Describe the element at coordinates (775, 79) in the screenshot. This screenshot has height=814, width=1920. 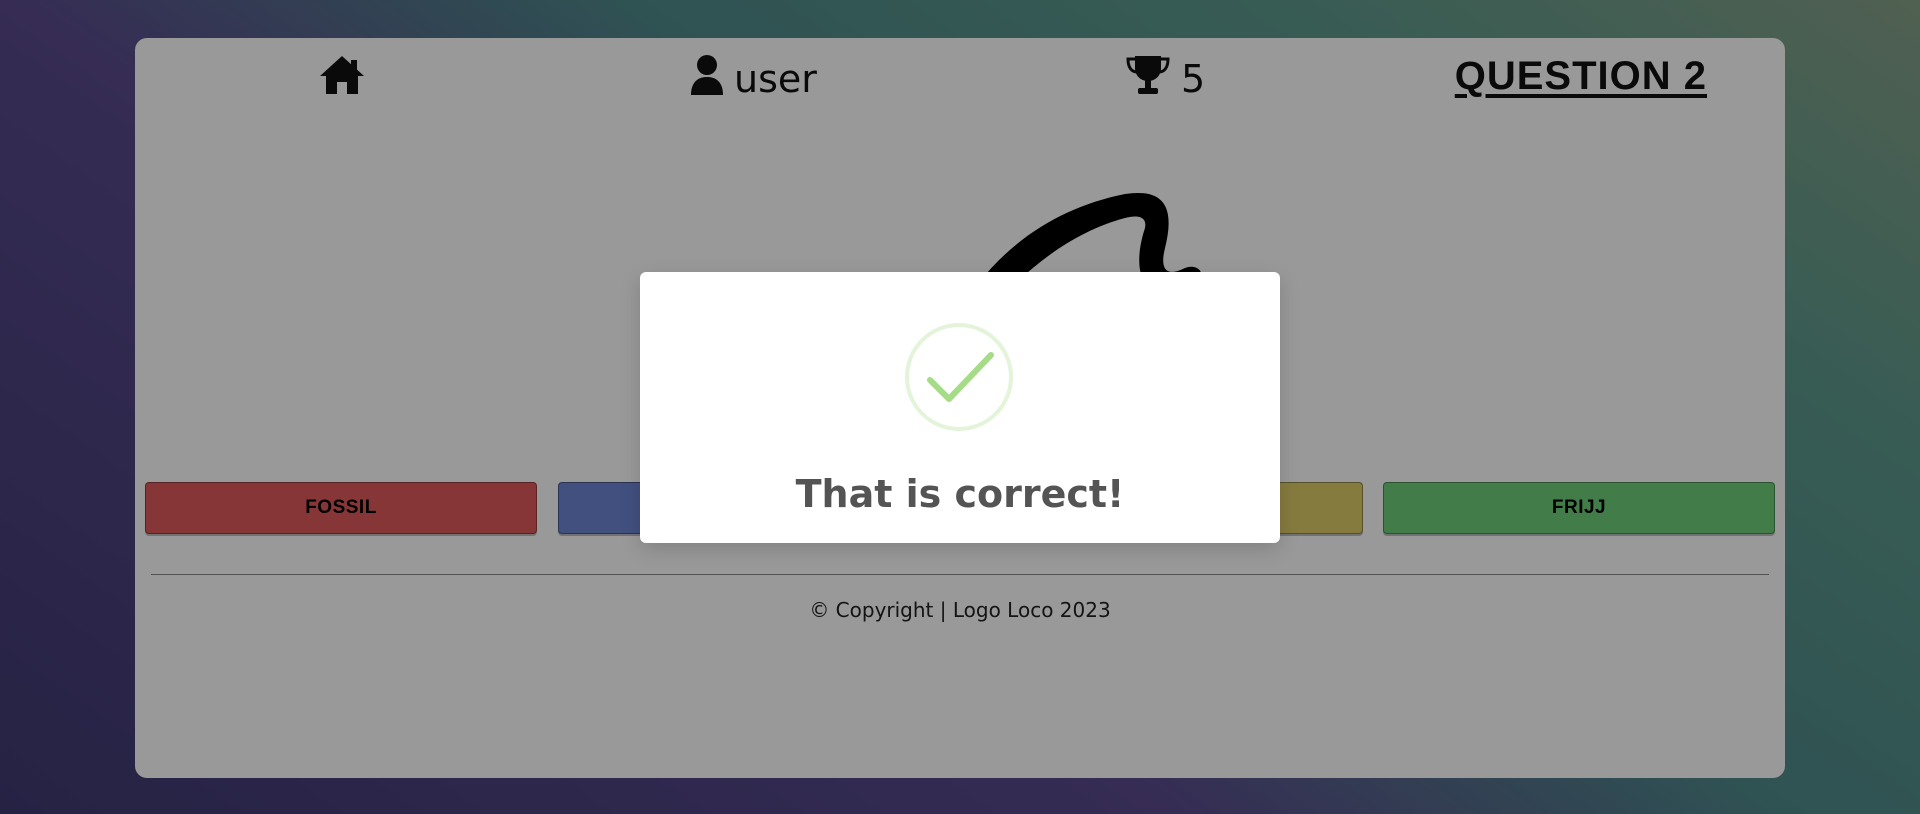
I see `username-label: user` at that location.